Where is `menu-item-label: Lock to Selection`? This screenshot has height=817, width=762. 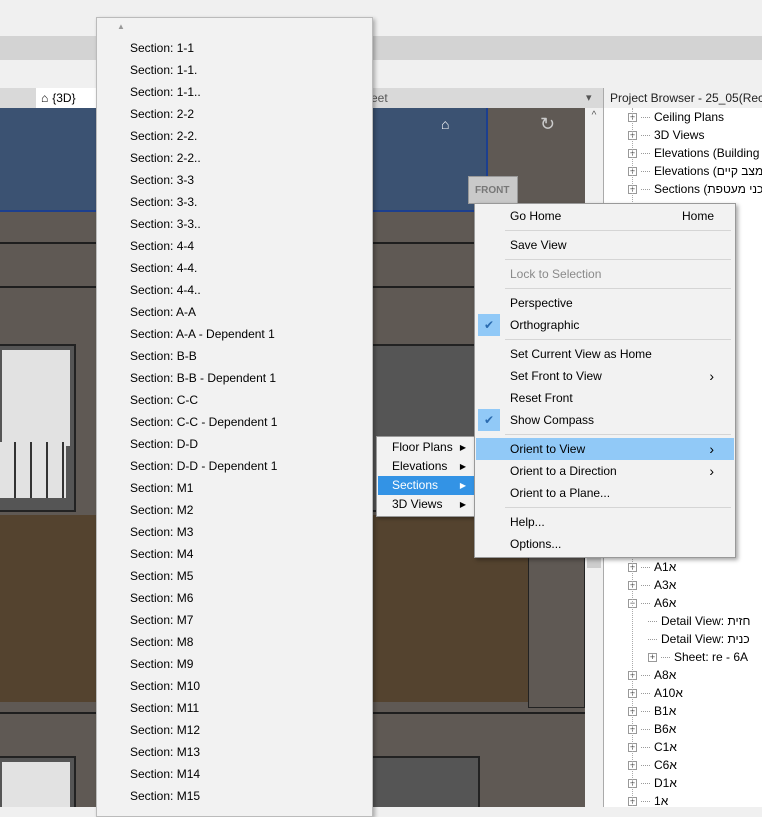 menu-item-label: Lock to Selection is located at coordinates (556, 274).